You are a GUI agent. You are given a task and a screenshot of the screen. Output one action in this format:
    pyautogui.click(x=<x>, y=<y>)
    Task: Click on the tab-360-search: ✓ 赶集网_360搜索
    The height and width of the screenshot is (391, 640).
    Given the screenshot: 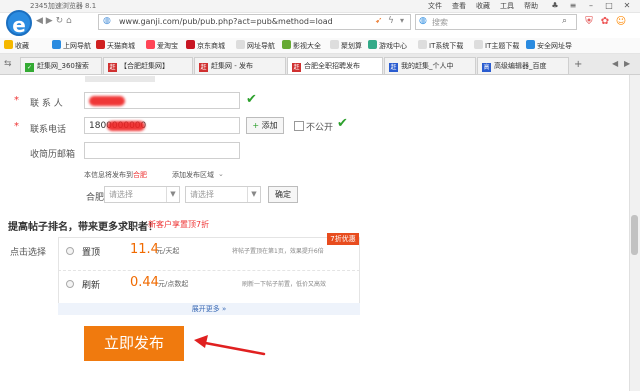 What is the action you would take?
    pyautogui.click(x=61, y=65)
    